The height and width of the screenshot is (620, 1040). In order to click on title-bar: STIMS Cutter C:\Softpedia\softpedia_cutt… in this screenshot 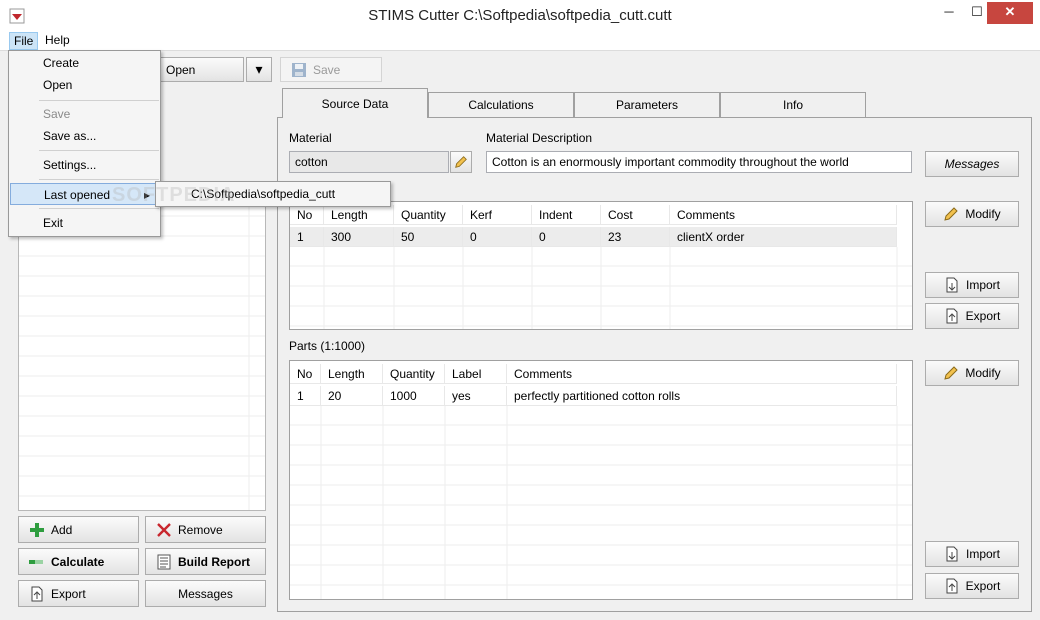, I will do `click(520, 15)`.